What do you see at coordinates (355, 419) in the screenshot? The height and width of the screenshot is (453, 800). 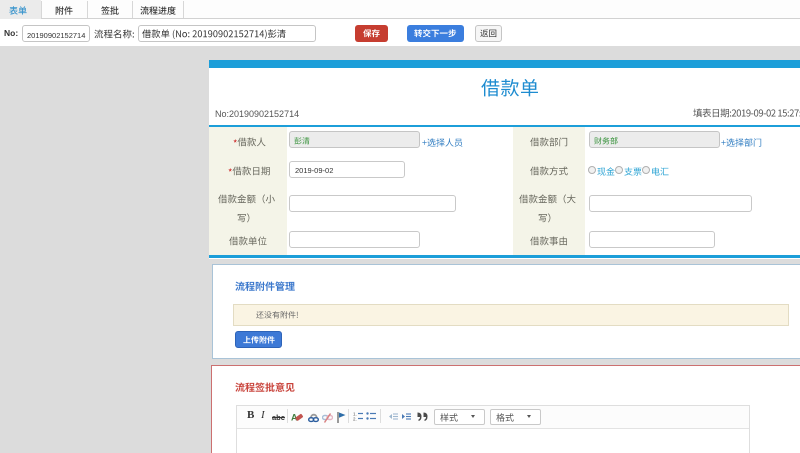 I see `svg-text: 2.` at bounding box center [355, 419].